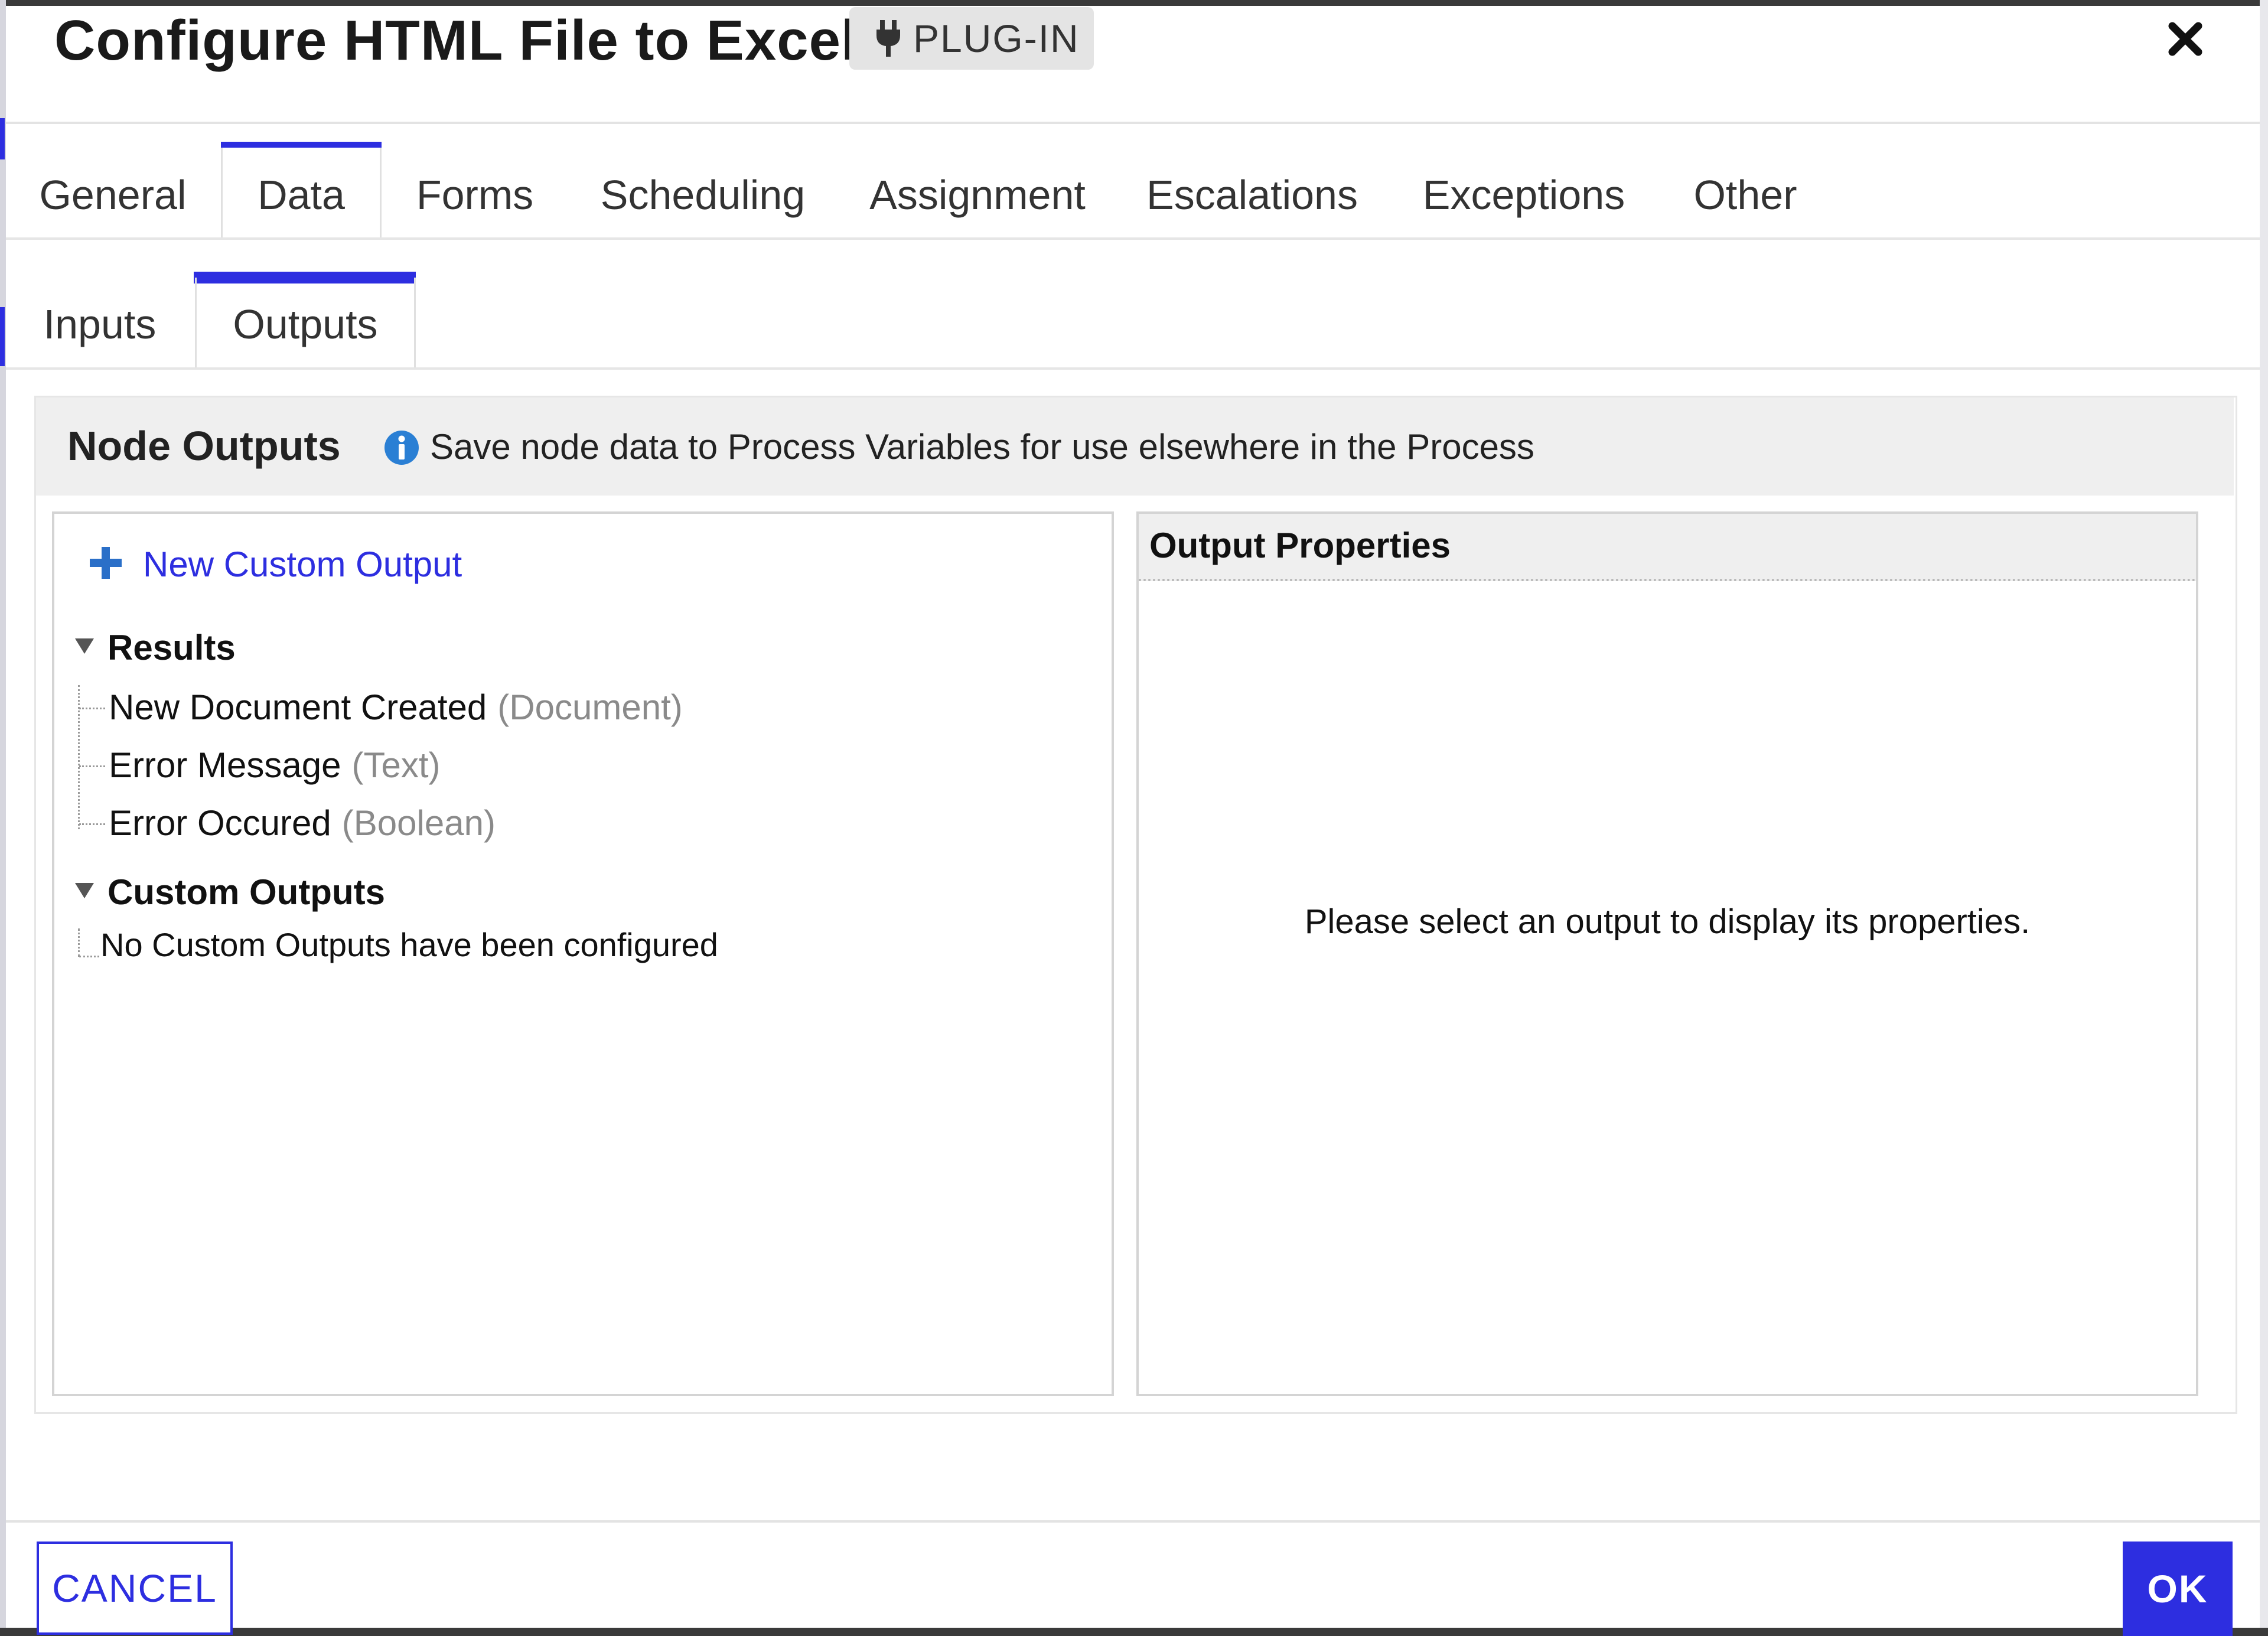  I want to click on subtab-label: Outputs, so click(305, 324).